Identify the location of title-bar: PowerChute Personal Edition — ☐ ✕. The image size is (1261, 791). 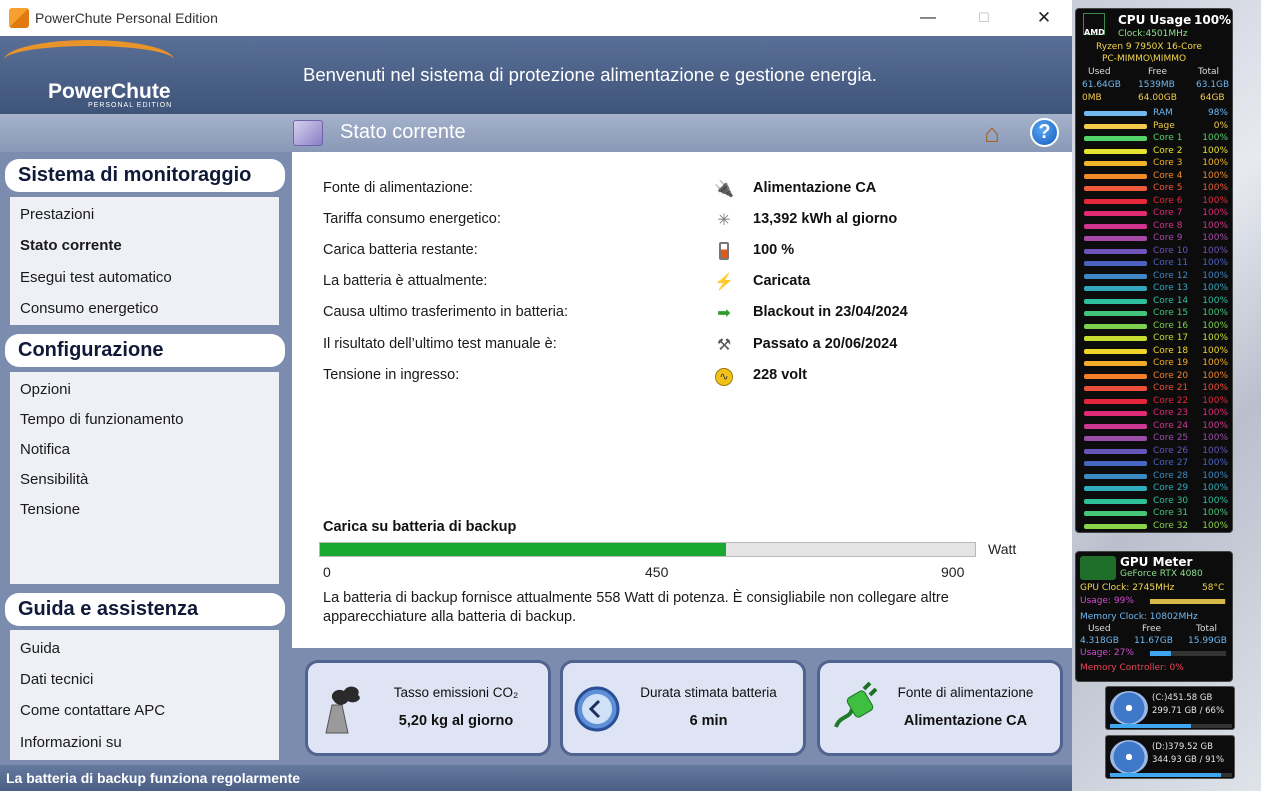
(536, 17).